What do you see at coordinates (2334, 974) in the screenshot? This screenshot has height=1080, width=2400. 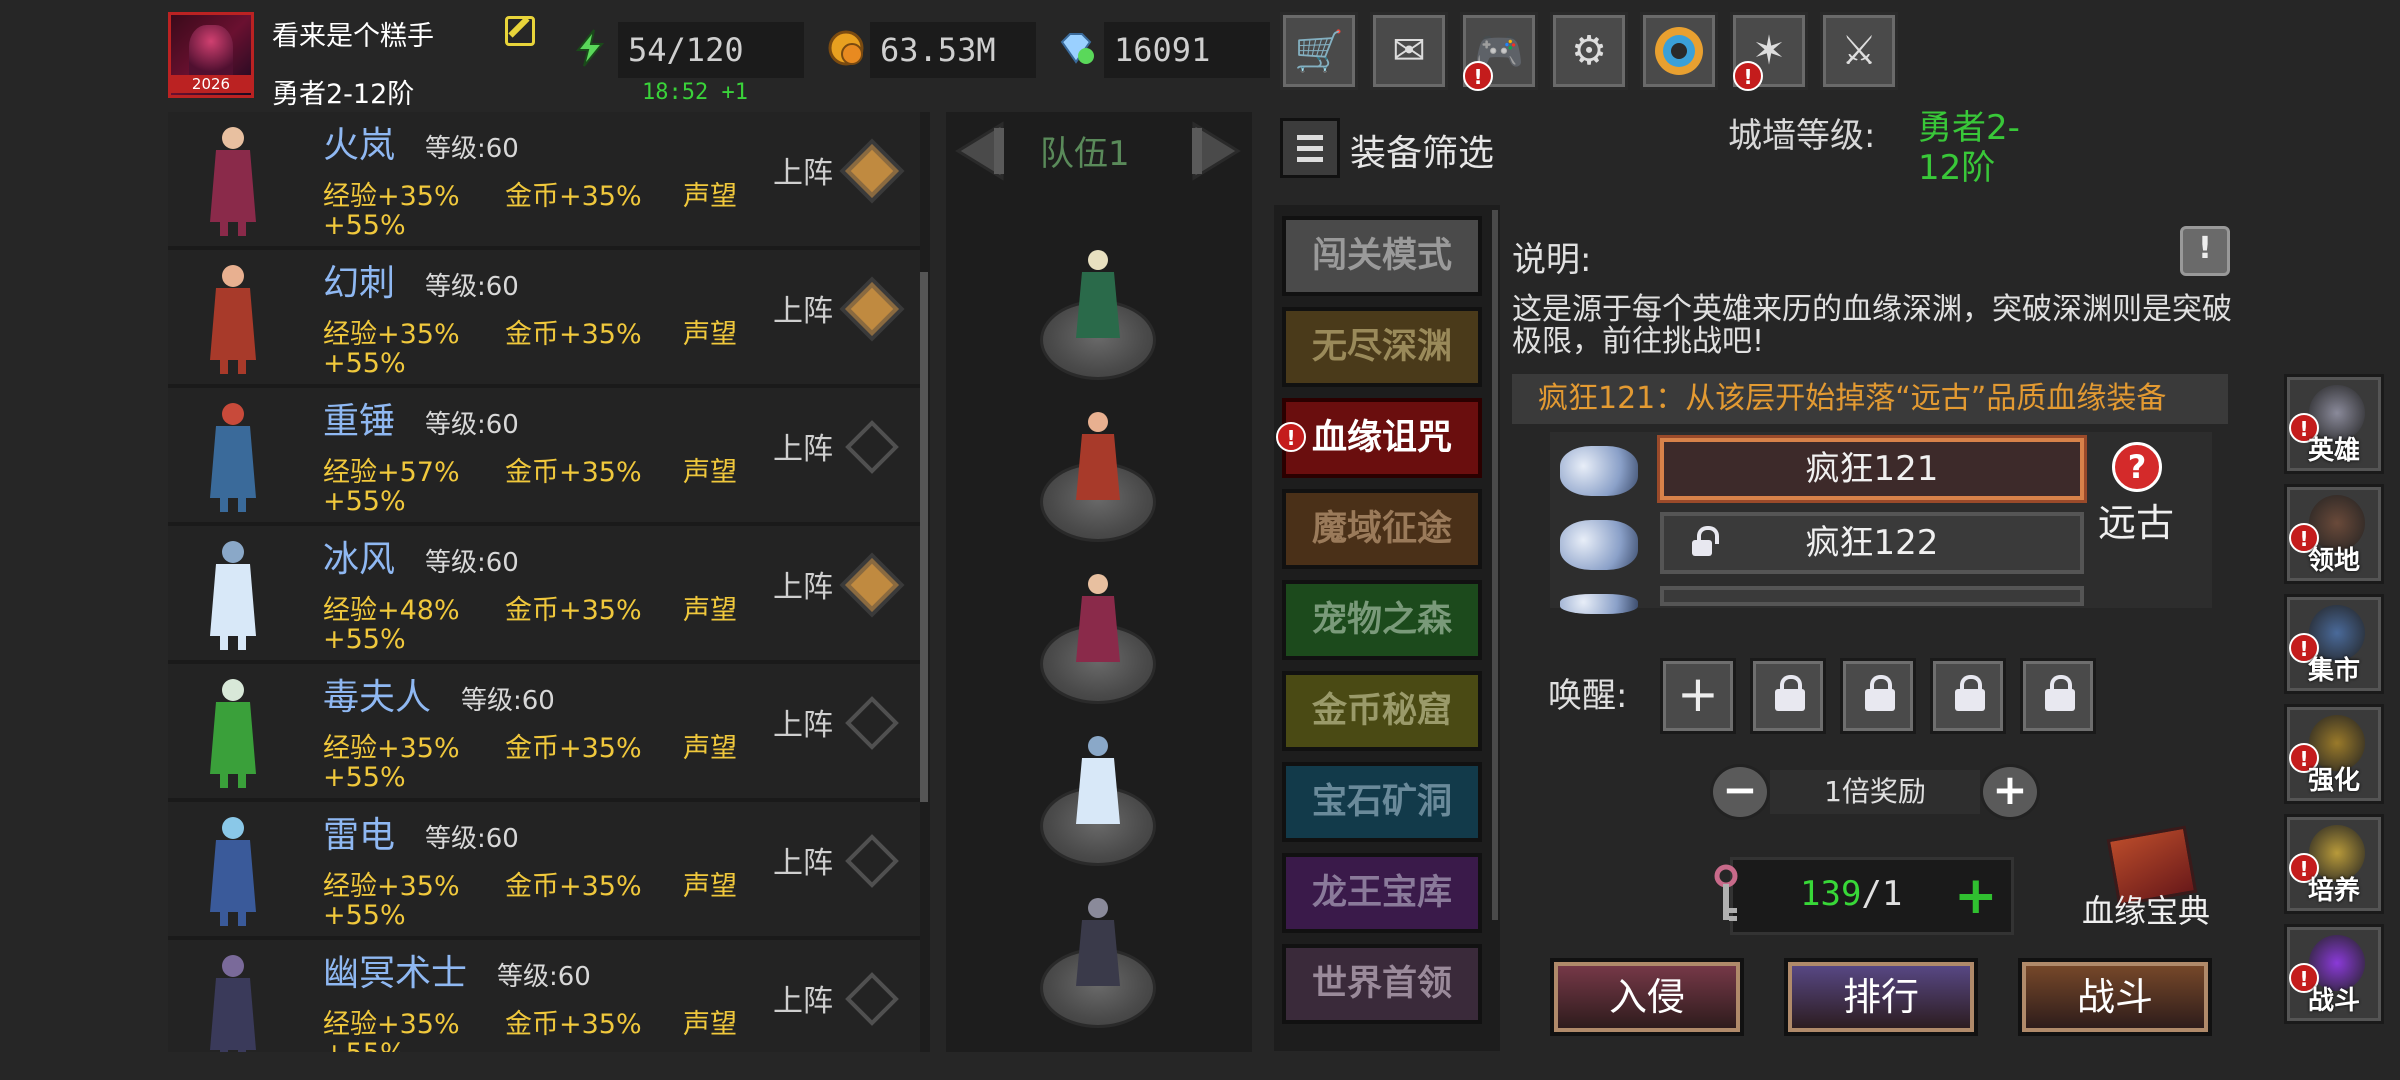 I see `sidebar-portal-button: ! 战斗` at bounding box center [2334, 974].